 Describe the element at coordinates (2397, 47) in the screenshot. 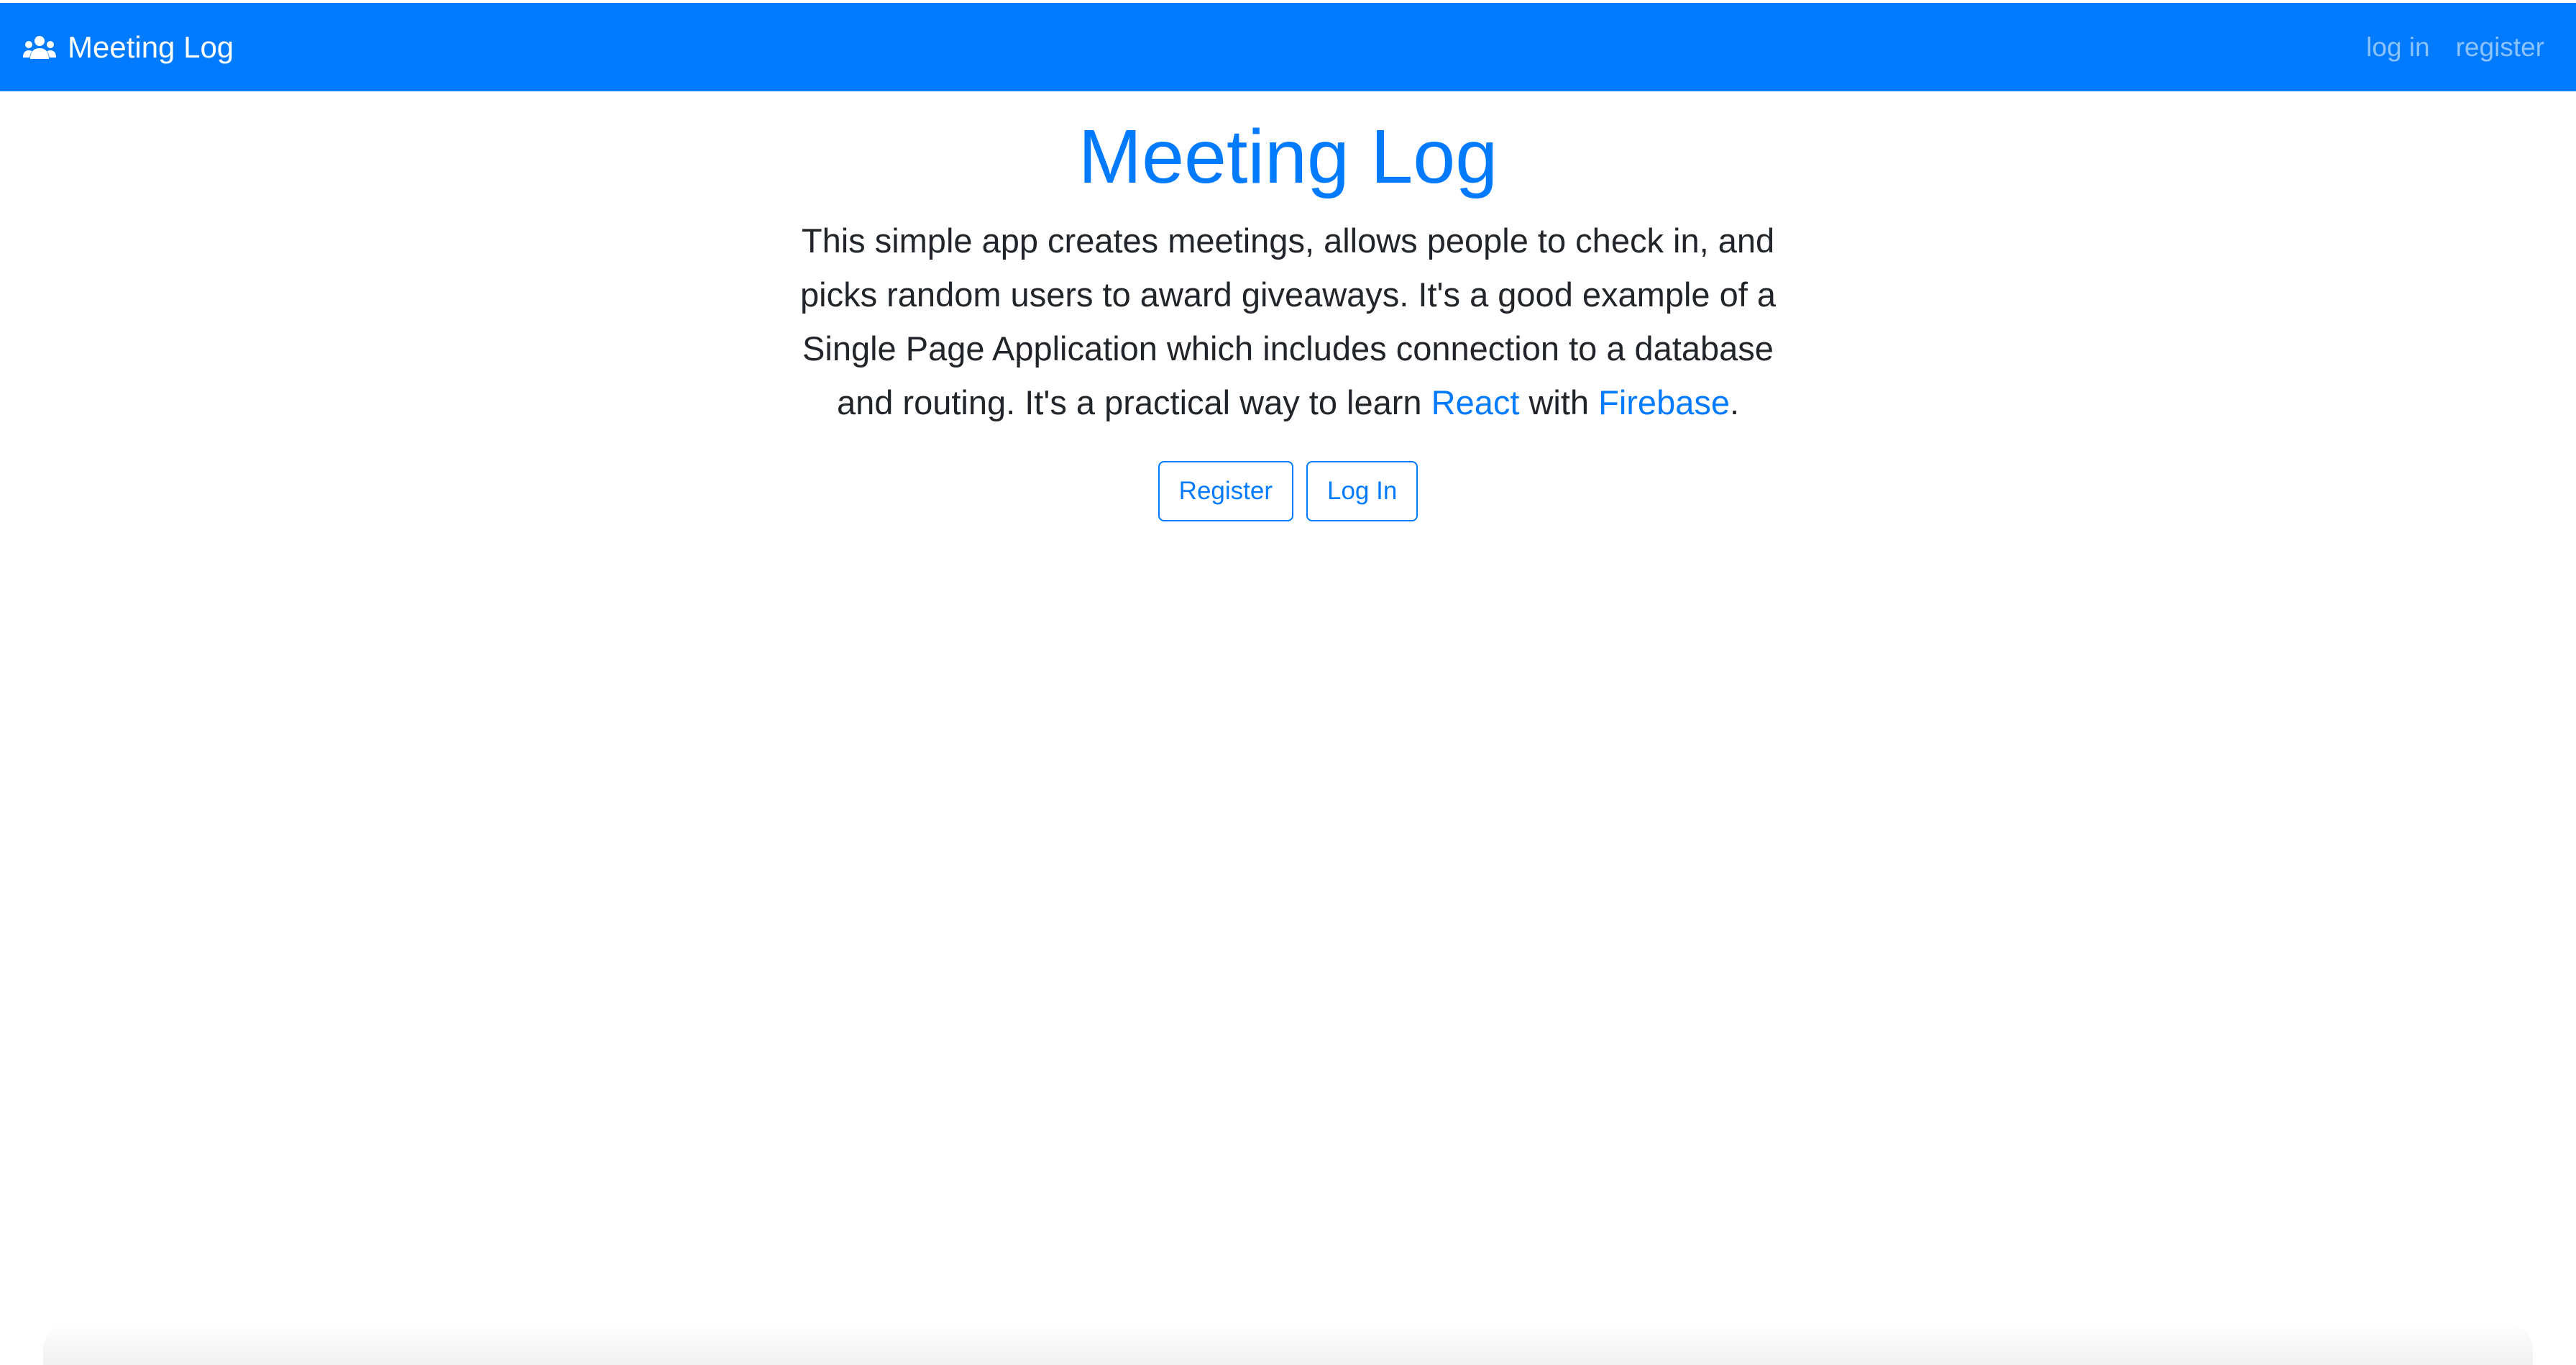

I see `nav-link-log-in: log in` at that location.